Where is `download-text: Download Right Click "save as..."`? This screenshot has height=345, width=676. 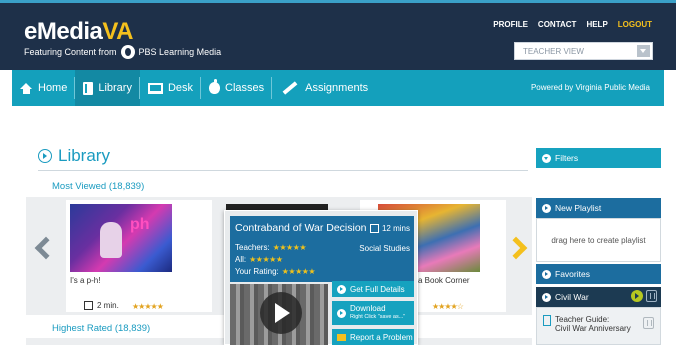 download-text: Download Right Click "save as..." is located at coordinates (377, 313).